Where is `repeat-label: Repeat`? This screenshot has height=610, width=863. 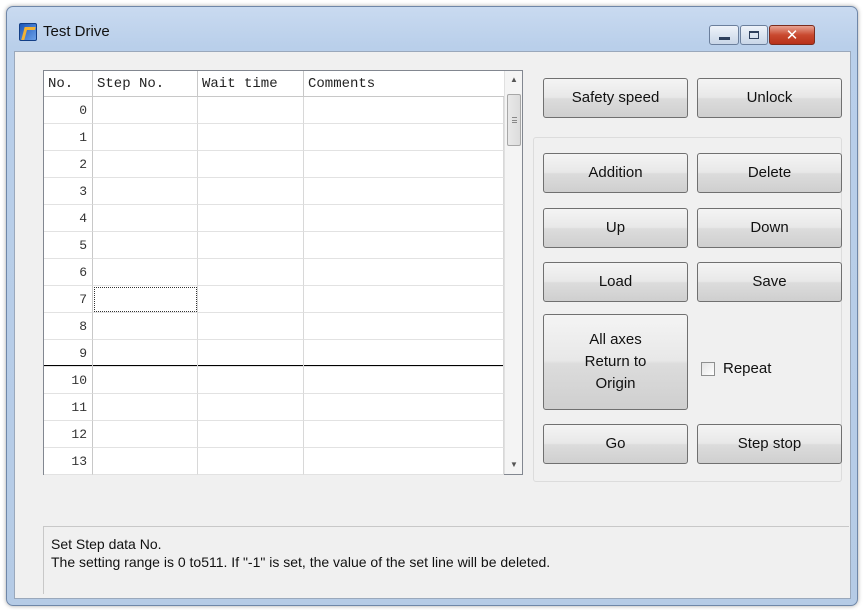
repeat-label: Repeat is located at coordinates (747, 368).